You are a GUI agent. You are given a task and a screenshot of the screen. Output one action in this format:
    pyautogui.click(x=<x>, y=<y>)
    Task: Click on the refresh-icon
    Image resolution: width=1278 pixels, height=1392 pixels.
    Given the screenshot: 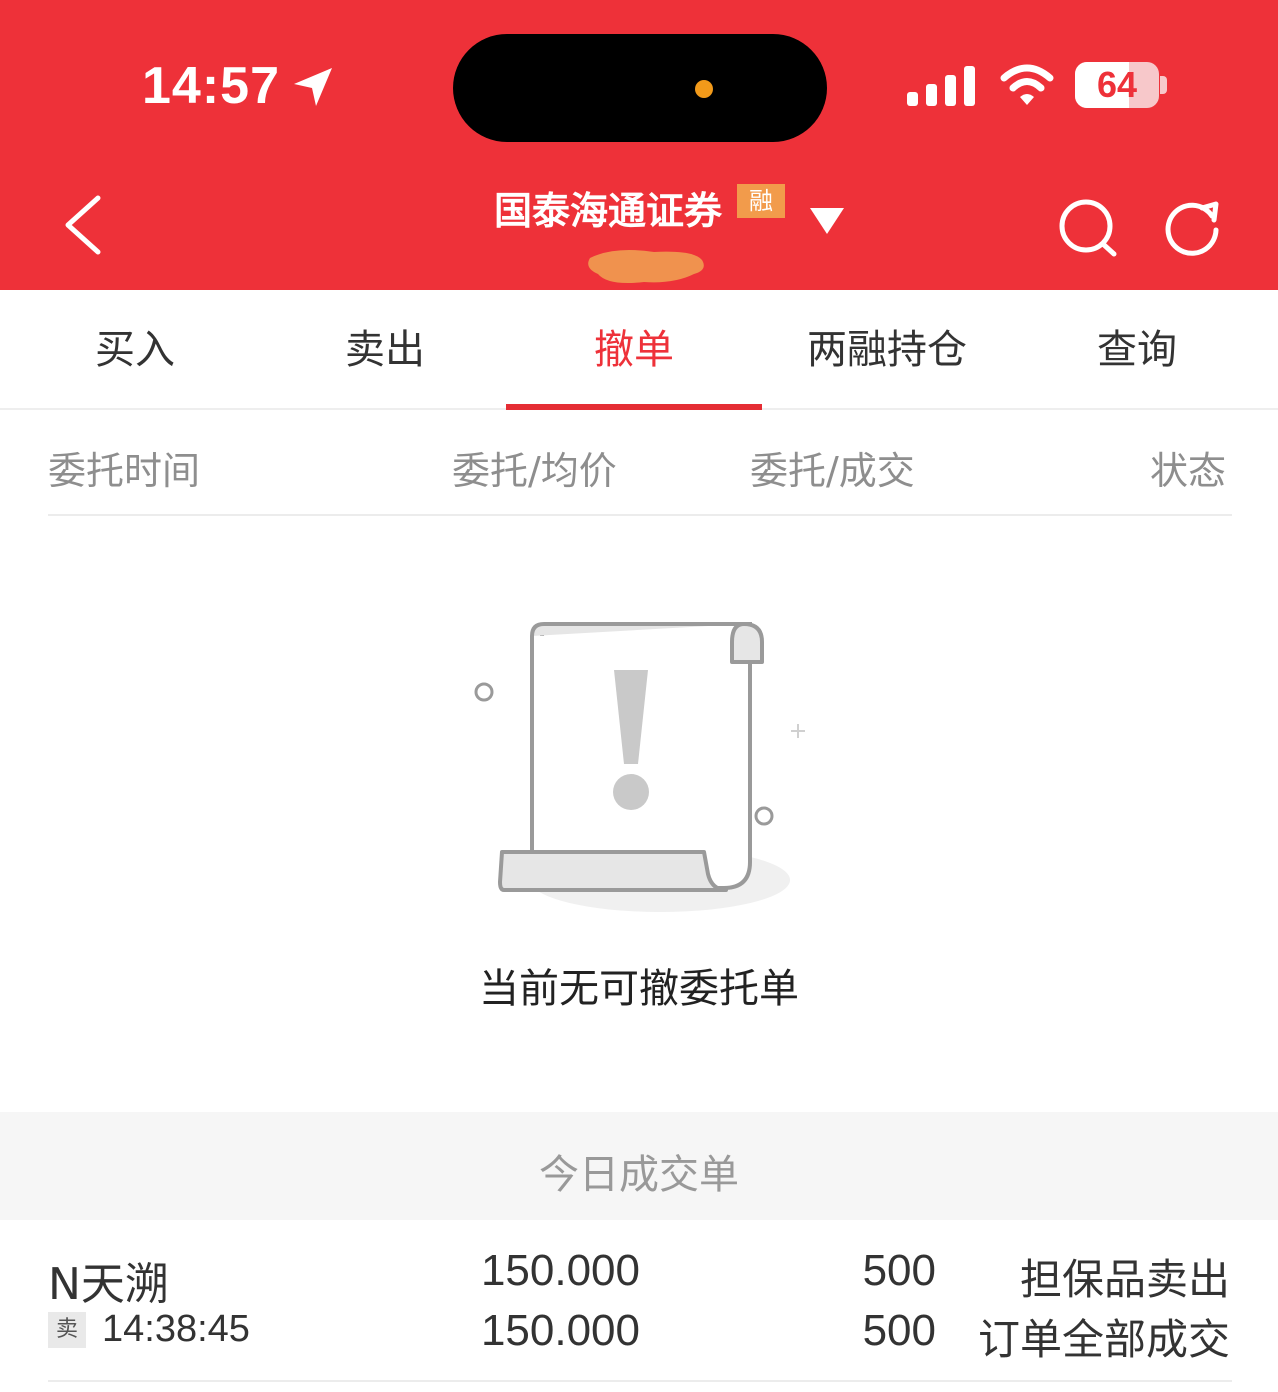 What is the action you would take?
    pyautogui.click(x=1192, y=226)
    